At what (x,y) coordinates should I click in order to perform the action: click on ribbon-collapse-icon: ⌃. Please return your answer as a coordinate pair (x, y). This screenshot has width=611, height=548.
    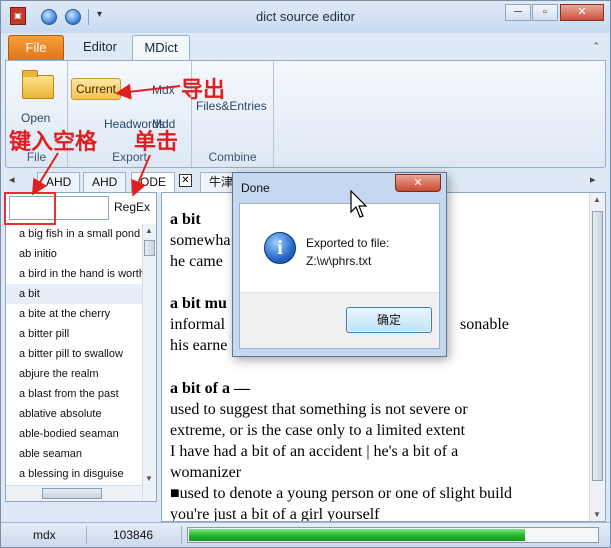
    Looking at the image, I should click on (596, 46).